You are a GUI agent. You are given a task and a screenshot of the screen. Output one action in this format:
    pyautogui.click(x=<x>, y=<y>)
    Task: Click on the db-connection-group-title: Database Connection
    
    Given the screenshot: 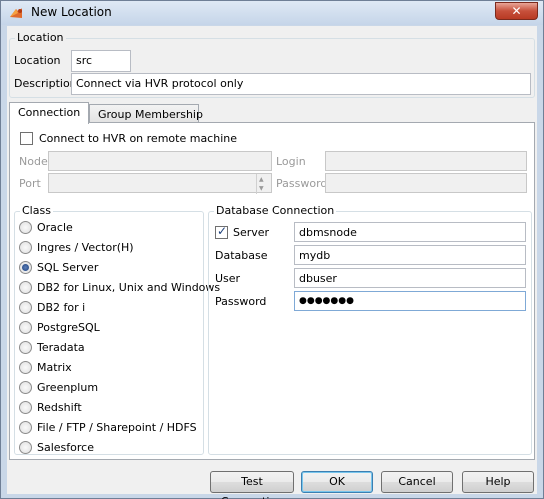 What is the action you would take?
    pyautogui.click(x=275, y=210)
    